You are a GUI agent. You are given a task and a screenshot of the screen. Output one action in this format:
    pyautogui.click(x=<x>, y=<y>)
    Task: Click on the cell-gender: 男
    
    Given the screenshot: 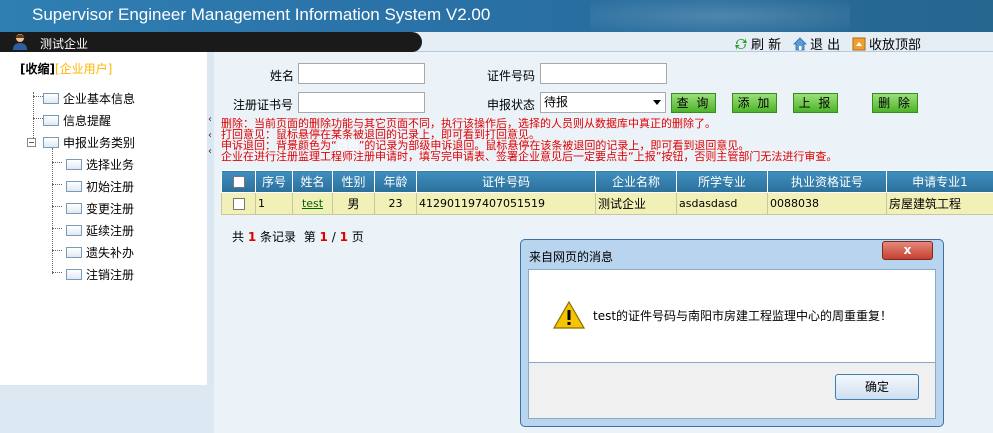 What is the action you would take?
    pyautogui.click(x=353, y=203)
    